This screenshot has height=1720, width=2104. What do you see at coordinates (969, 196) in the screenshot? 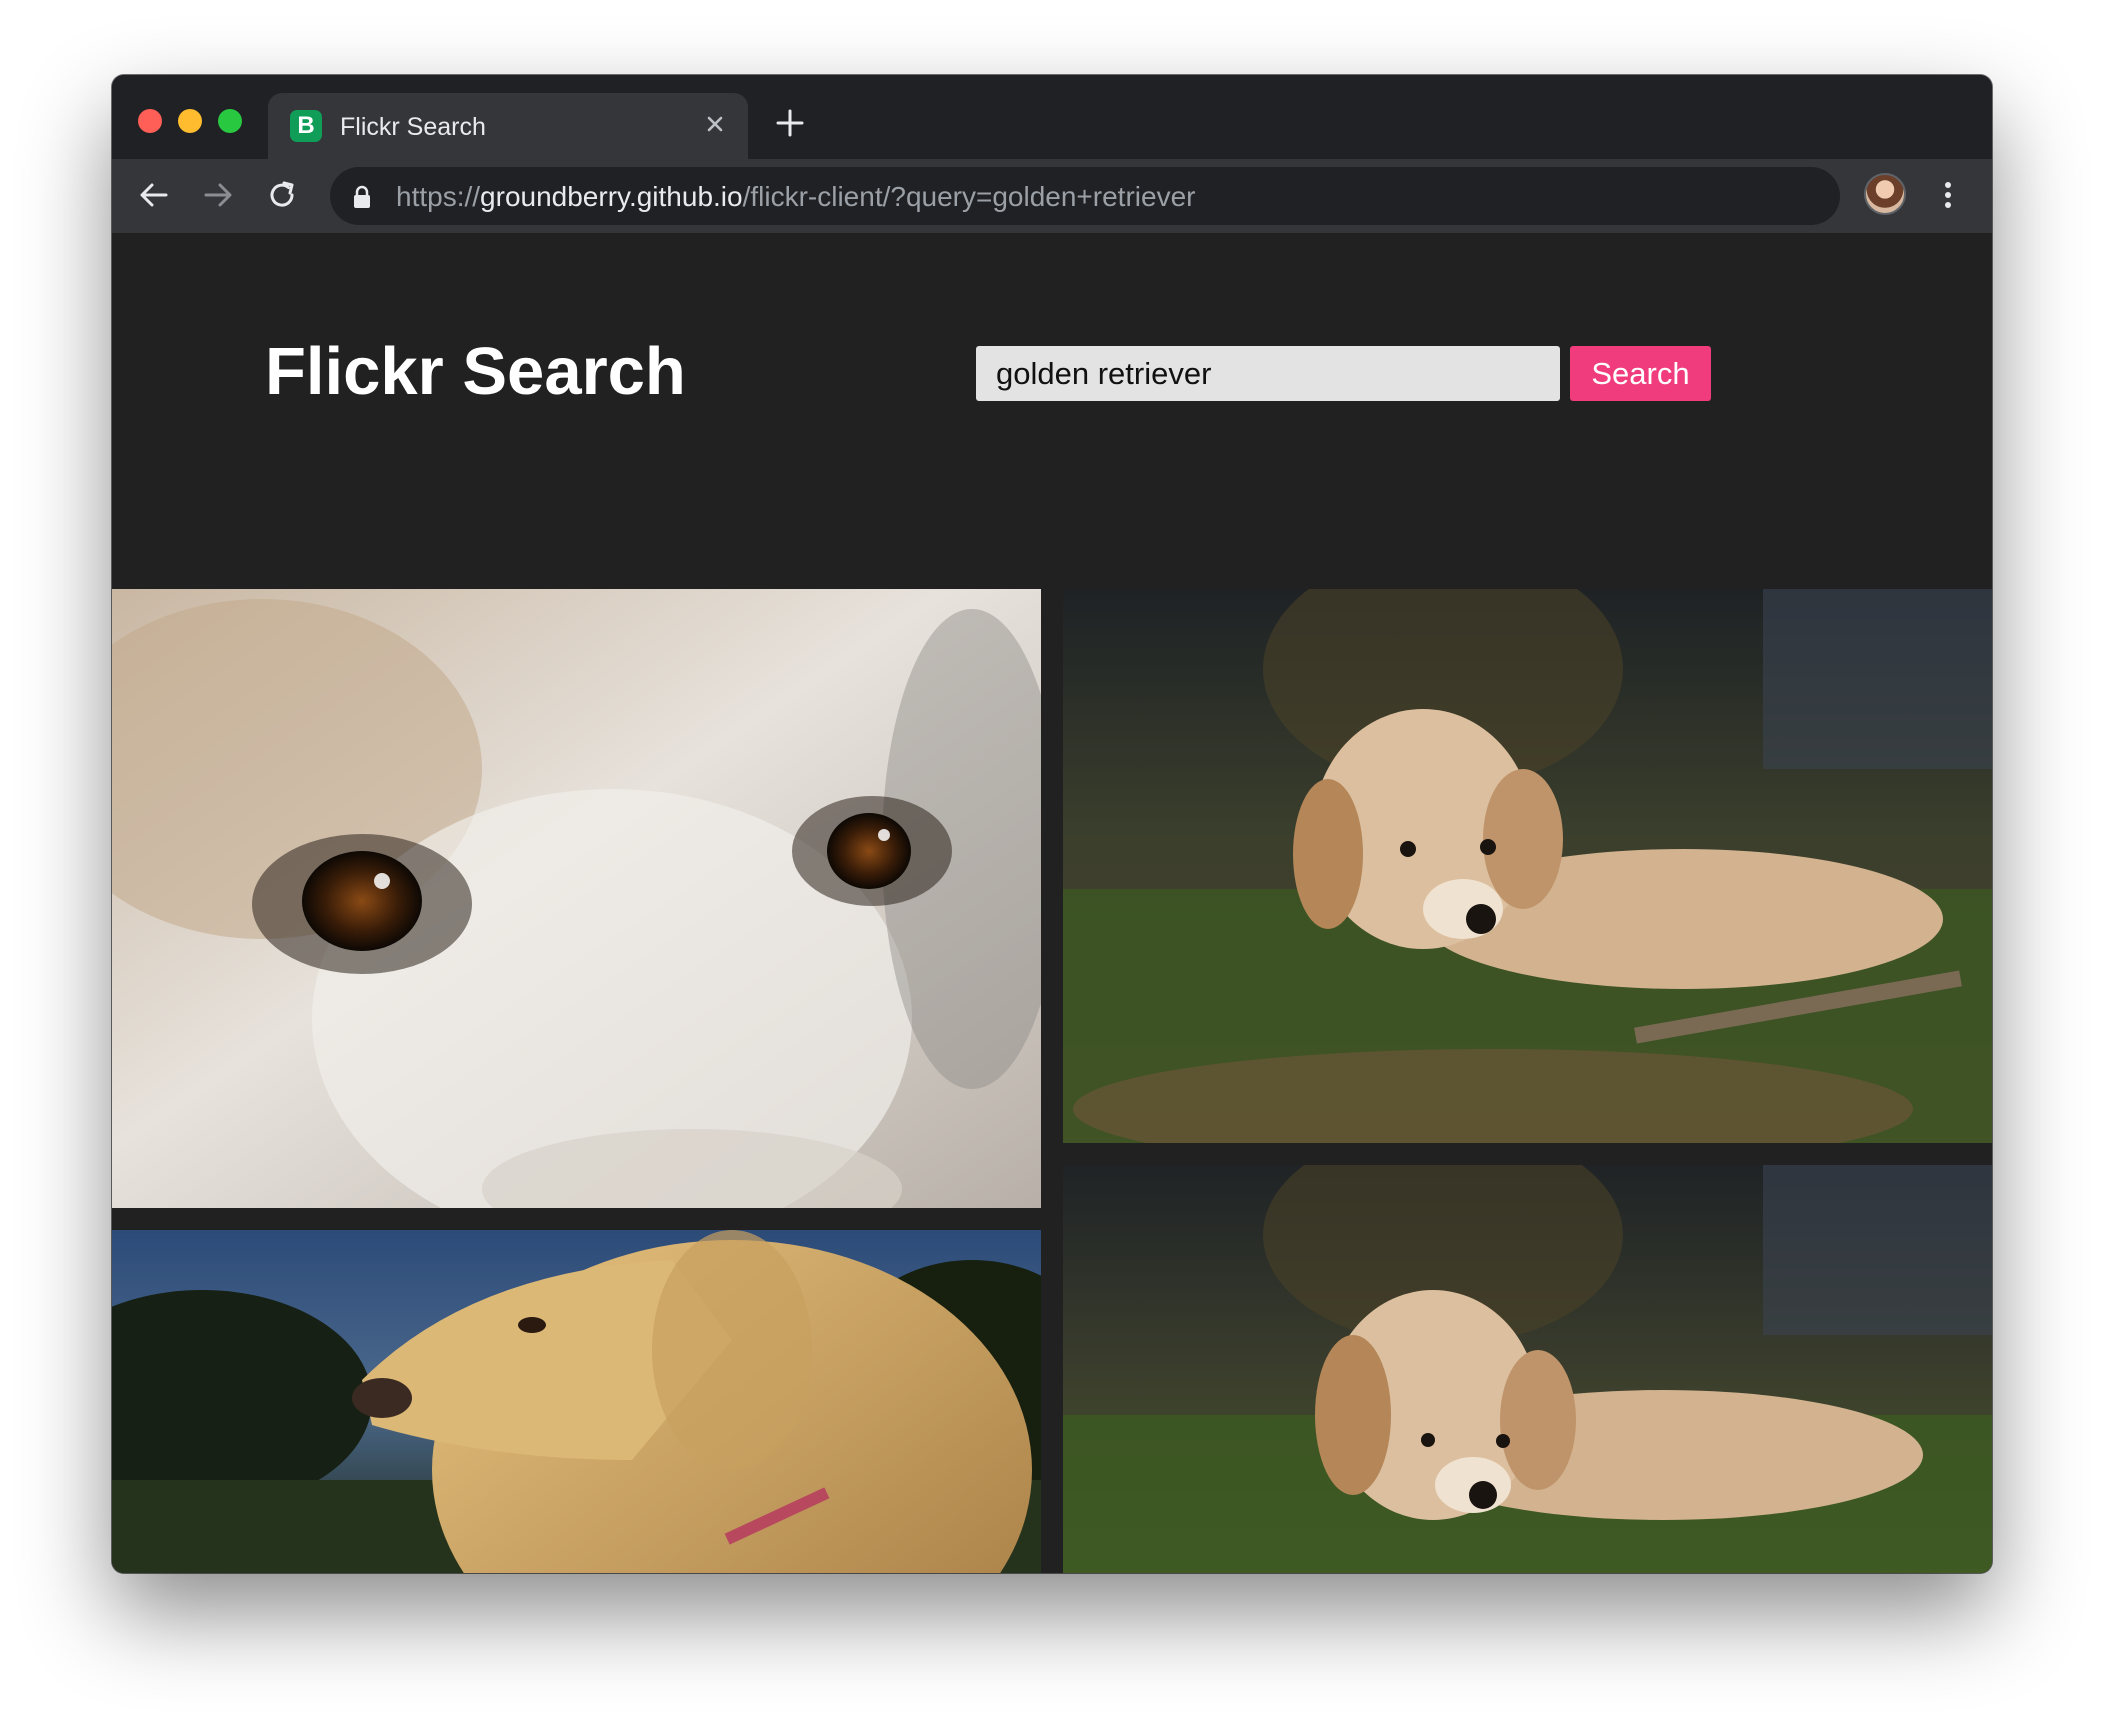
I see `url-path: /flickr-client/?query=golden+retriever` at bounding box center [969, 196].